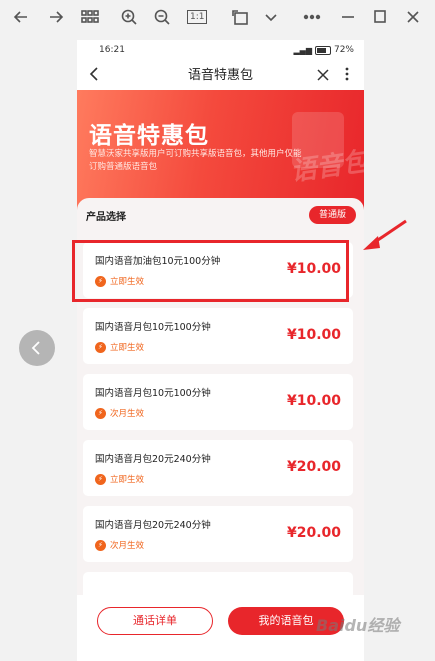 Image resolution: width=435 pixels, height=661 pixels. What do you see at coordinates (332, 215) in the screenshot?
I see `version-badge: 普通版` at bounding box center [332, 215].